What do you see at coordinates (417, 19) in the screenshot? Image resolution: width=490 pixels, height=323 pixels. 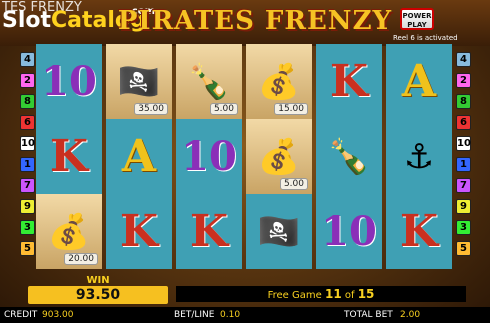 I see `power-play-button: POWER PLAY` at bounding box center [417, 19].